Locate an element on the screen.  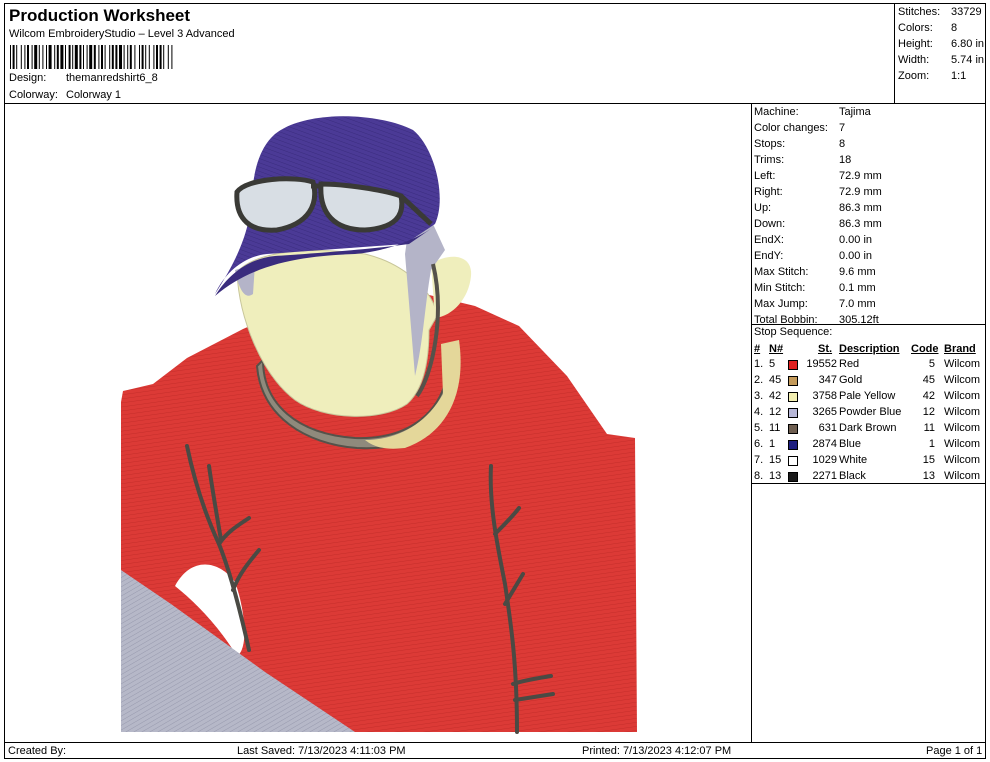
row-stitches: 19552 is located at coordinates (821, 364).